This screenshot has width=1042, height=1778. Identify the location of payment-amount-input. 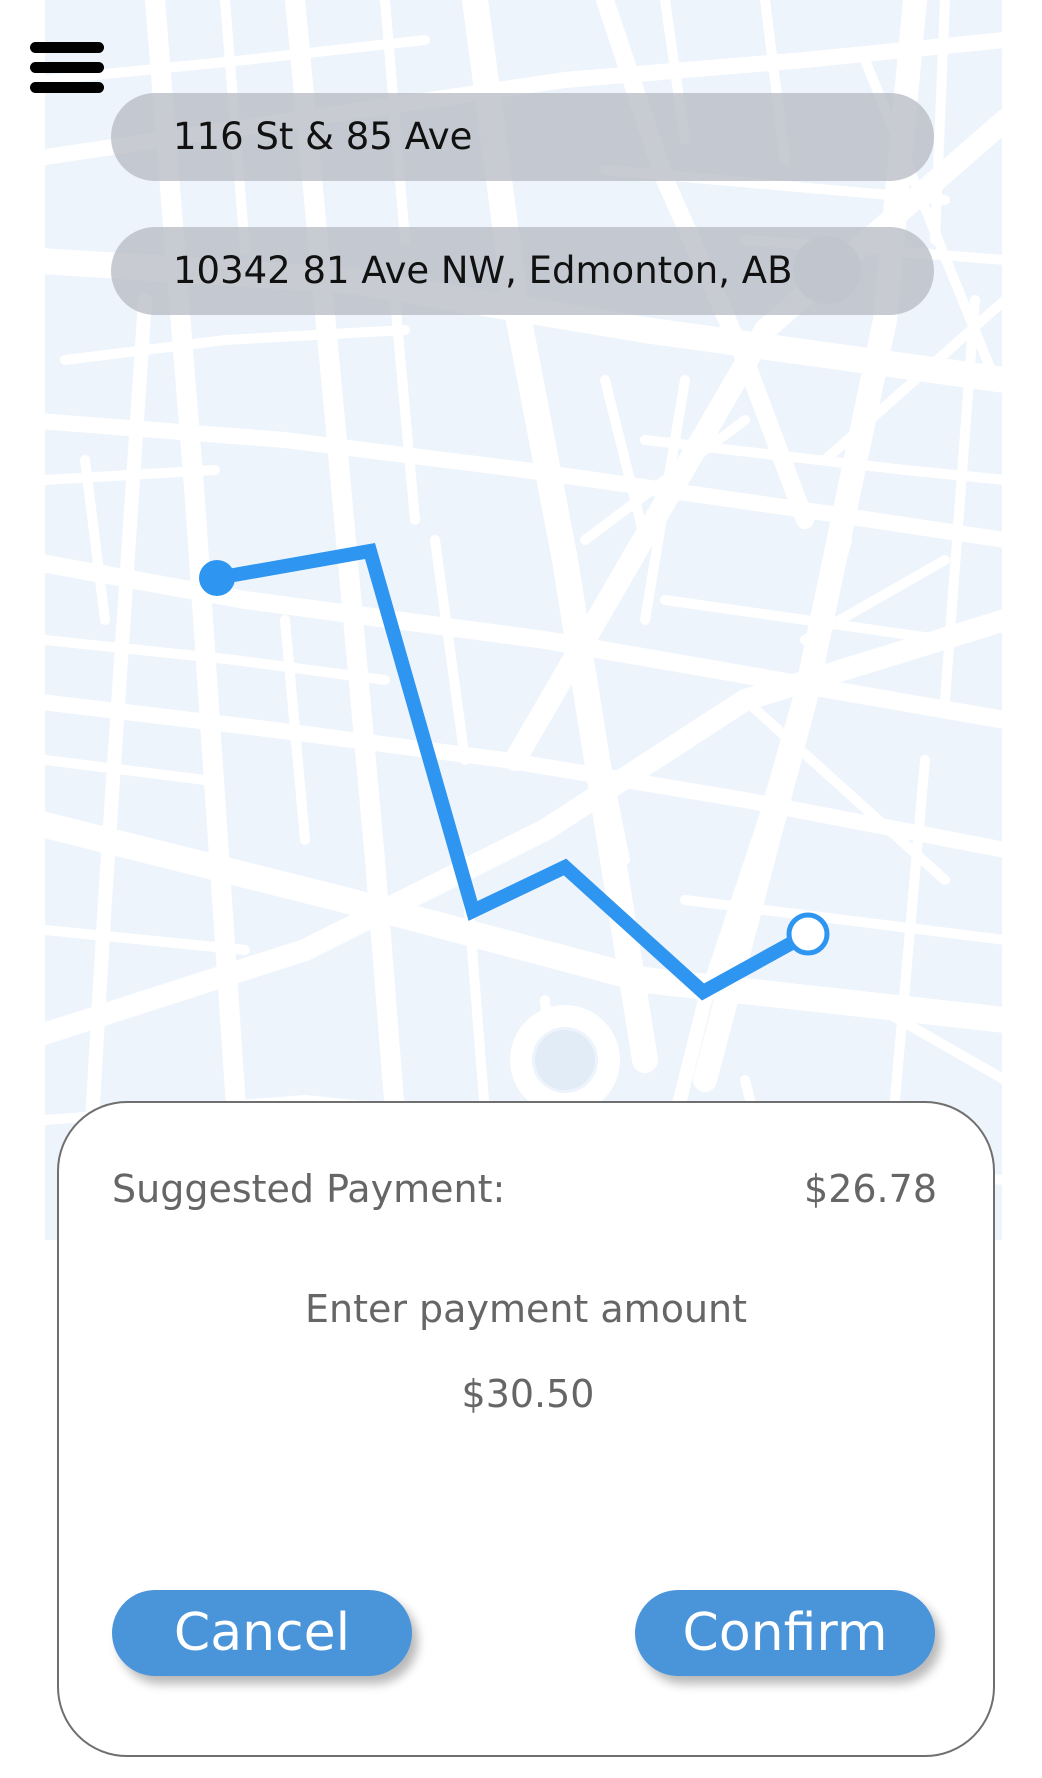
(528, 1394).